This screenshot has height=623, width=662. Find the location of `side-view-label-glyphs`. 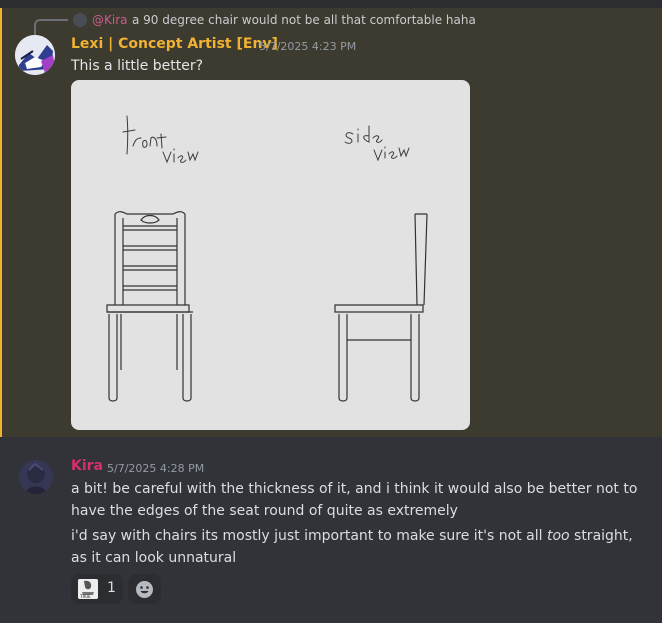

side-view-label-glyphs is located at coordinates (377, 143).